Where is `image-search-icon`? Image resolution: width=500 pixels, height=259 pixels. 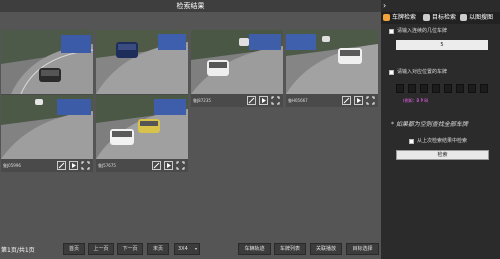
image-search-icon is located at coordinates (463, 17).